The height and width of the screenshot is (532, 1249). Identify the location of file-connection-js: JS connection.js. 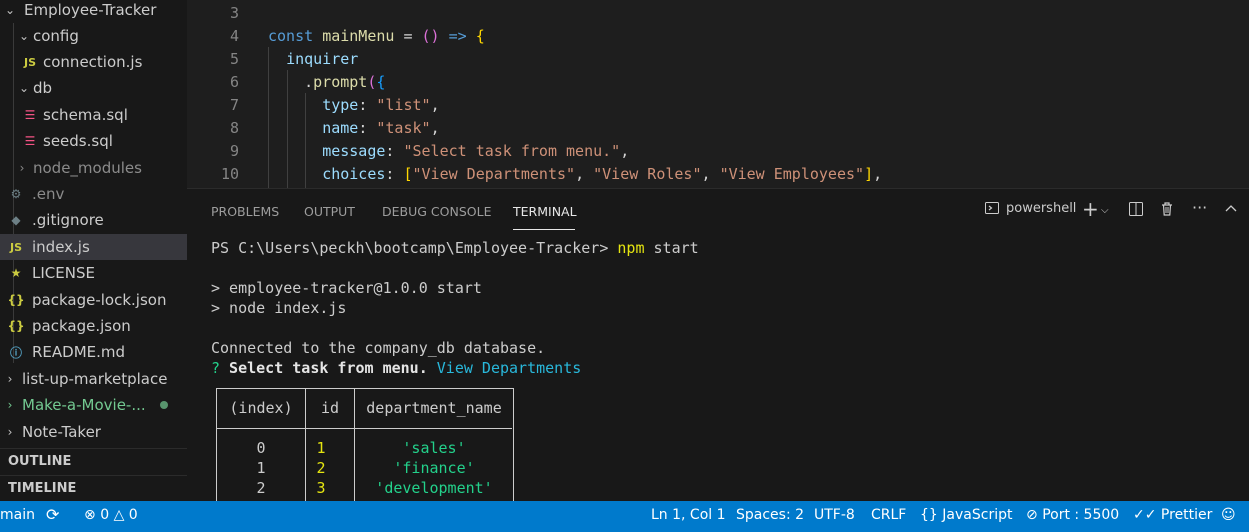
(93, 62).